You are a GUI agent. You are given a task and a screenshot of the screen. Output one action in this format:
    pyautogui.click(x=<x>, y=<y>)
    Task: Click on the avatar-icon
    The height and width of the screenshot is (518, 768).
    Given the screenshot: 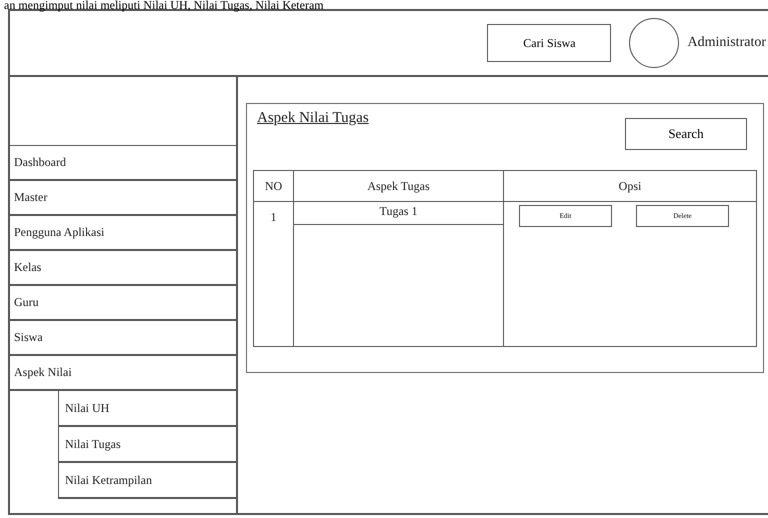 What is the action you would take?
    pyautogui.click(x=654, y=43)
    